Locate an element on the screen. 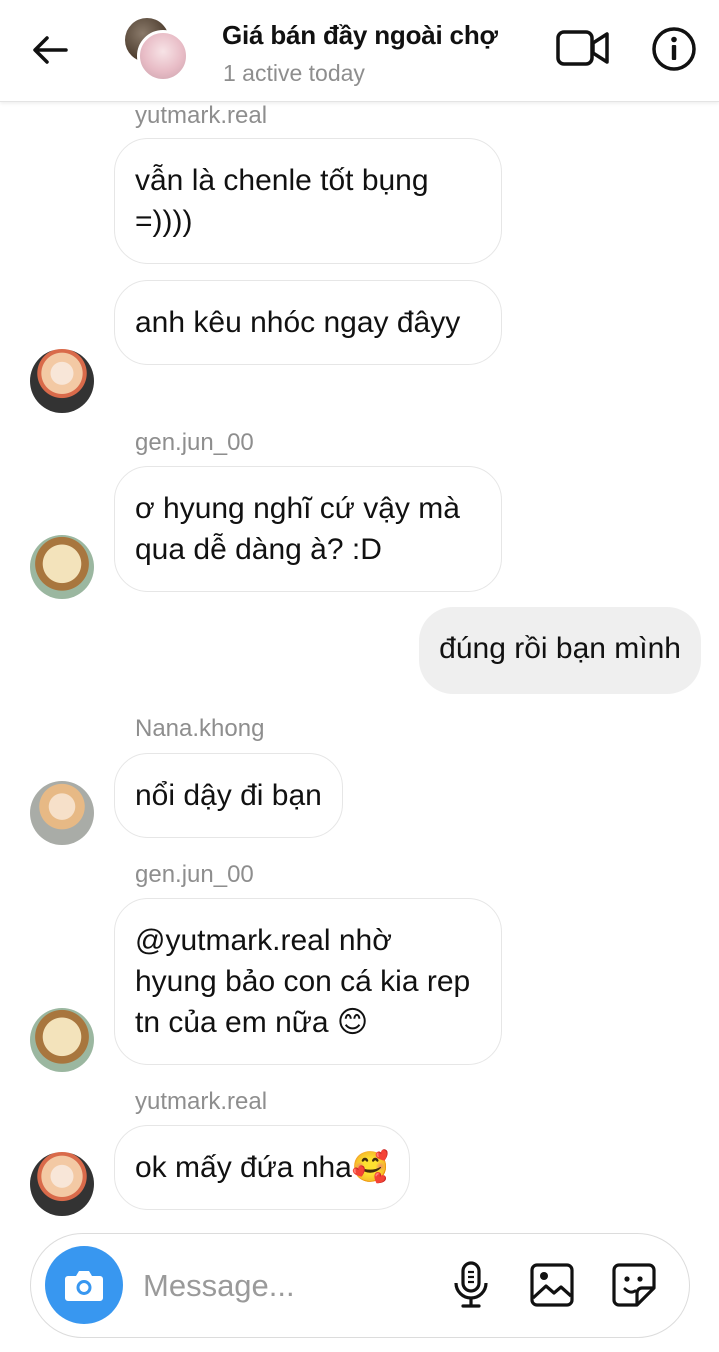  video-call-button is located at coordinates (583, 48).